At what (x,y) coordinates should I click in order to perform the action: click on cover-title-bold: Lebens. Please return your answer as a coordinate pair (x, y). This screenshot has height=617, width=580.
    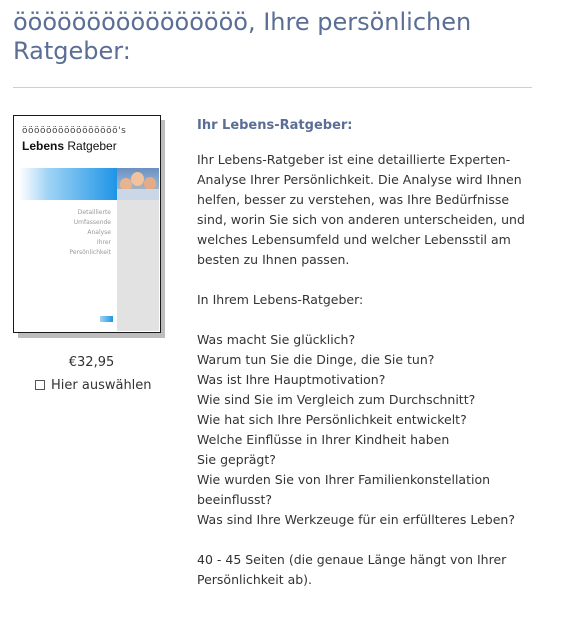
    Looking at the image, I should click on (43, 146).